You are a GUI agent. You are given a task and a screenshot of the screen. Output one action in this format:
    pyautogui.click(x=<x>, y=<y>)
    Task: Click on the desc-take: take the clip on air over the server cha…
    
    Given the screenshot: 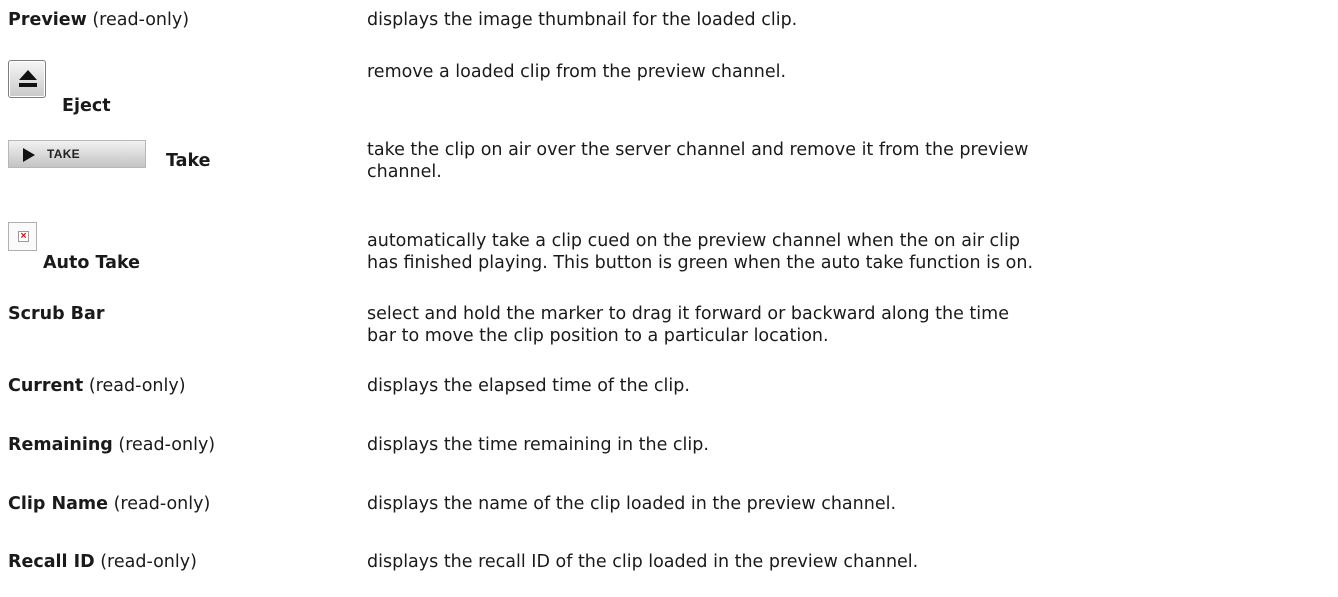 What is the action you would take?
    pyautogui.click(x=698, y=161)
    